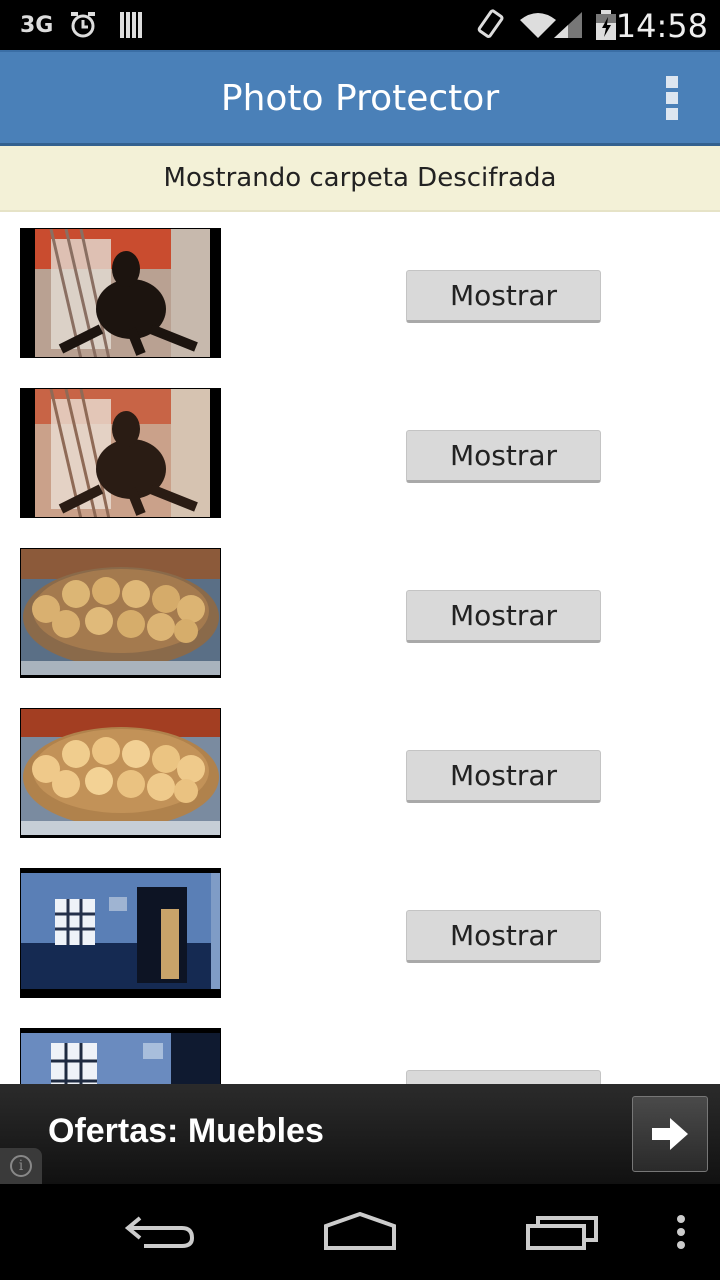 This screenshot has height=1280, width=720. I want to click on storage-icon, so click(132, 25).